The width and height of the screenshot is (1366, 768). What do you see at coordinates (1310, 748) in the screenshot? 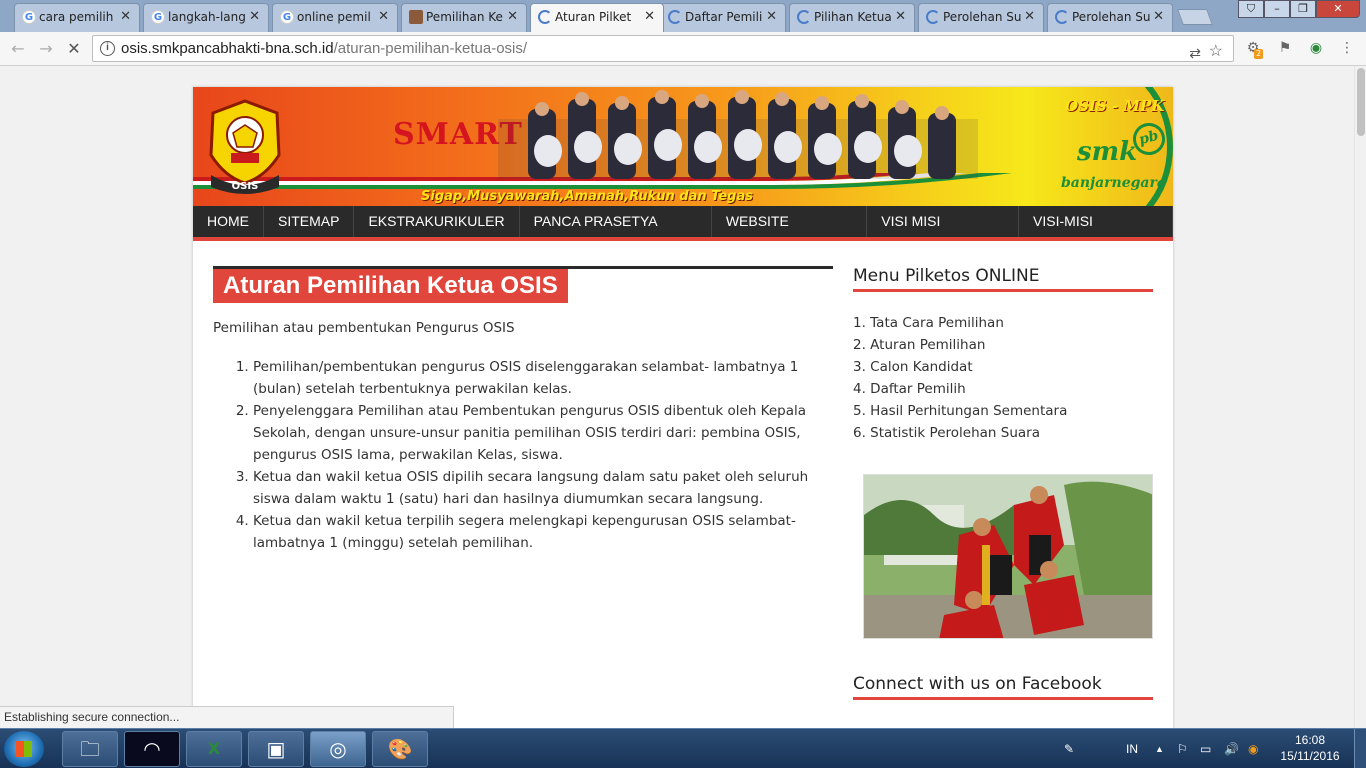
I see `system-clock: 16:08 15/11/2016` at bounding box center [1310, 748].